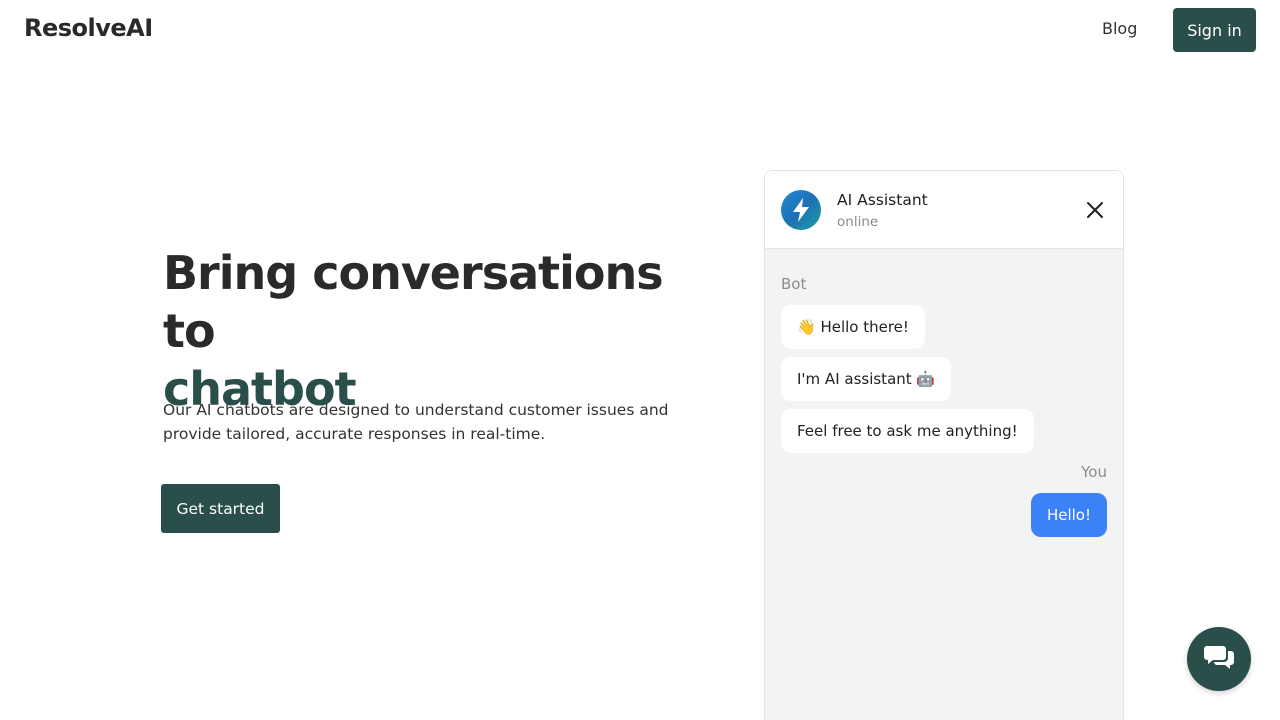  What do you see at coordinates (801, 210) in the screenshot?
I see `lightning-icon` at bounding box center [801, 210].